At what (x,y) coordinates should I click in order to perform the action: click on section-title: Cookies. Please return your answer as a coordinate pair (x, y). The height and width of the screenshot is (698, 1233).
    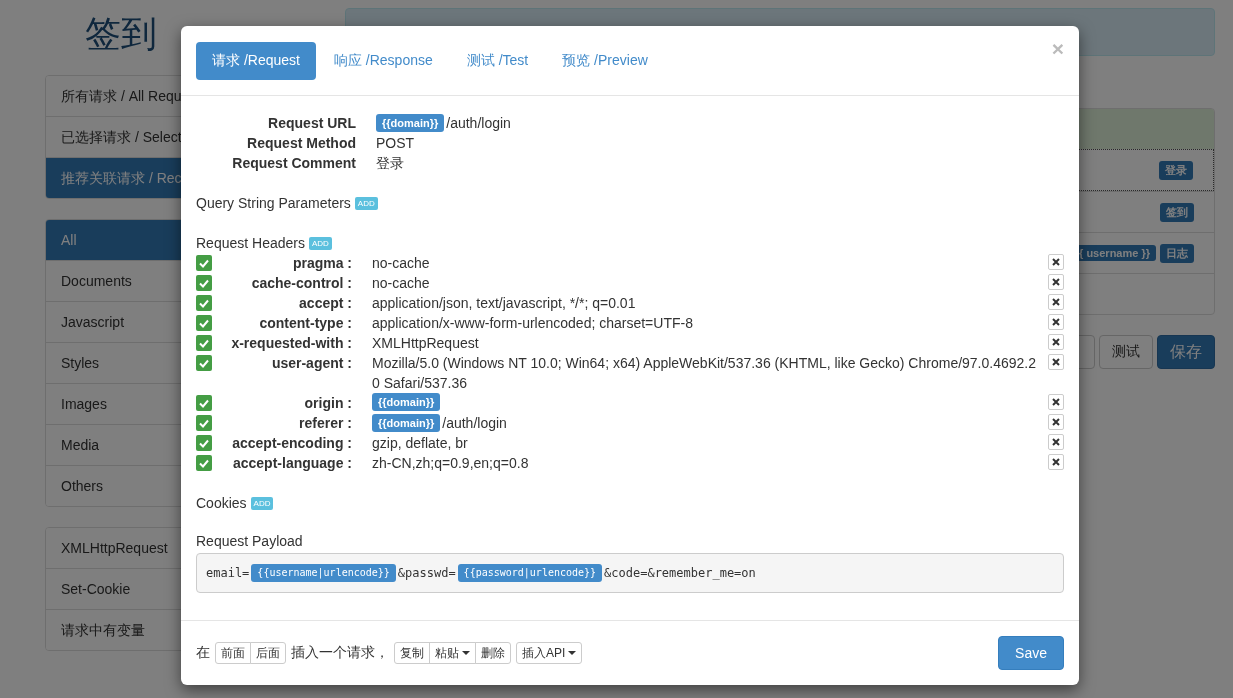
    Looking at the image, I should click on (221, 503).